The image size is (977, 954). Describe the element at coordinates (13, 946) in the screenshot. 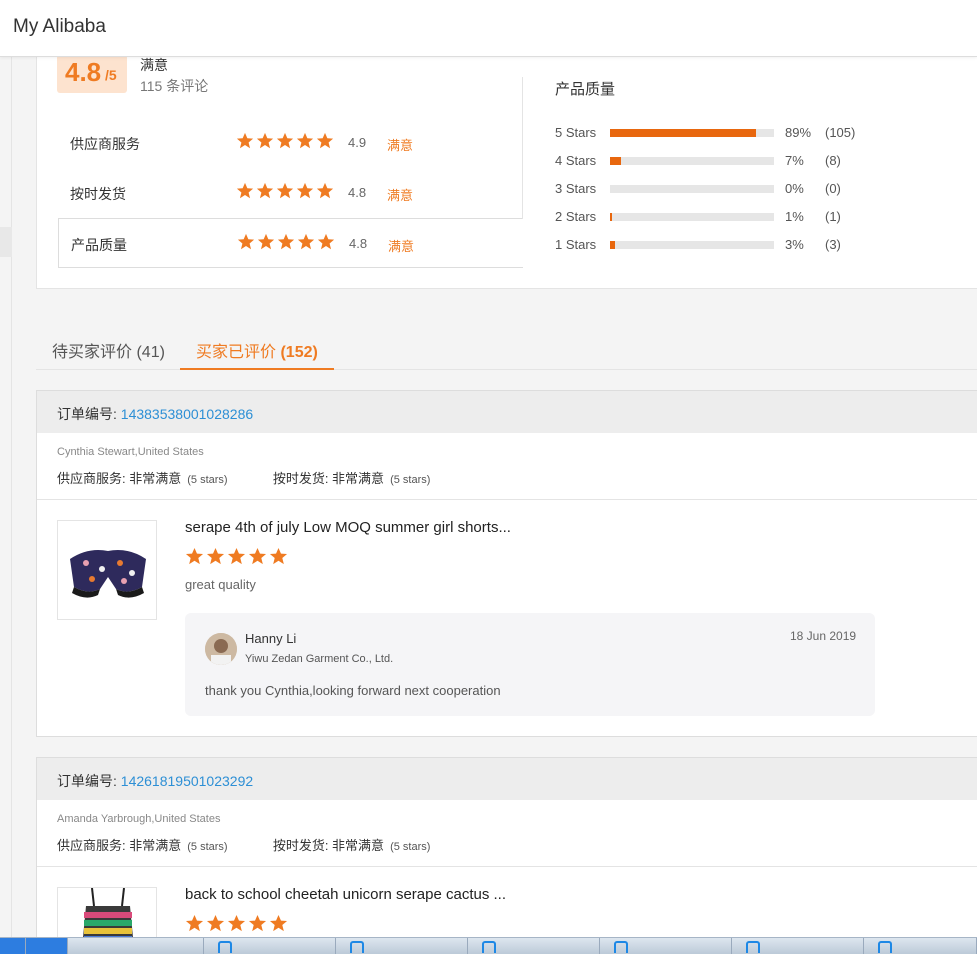

I see `start-button` at that location.